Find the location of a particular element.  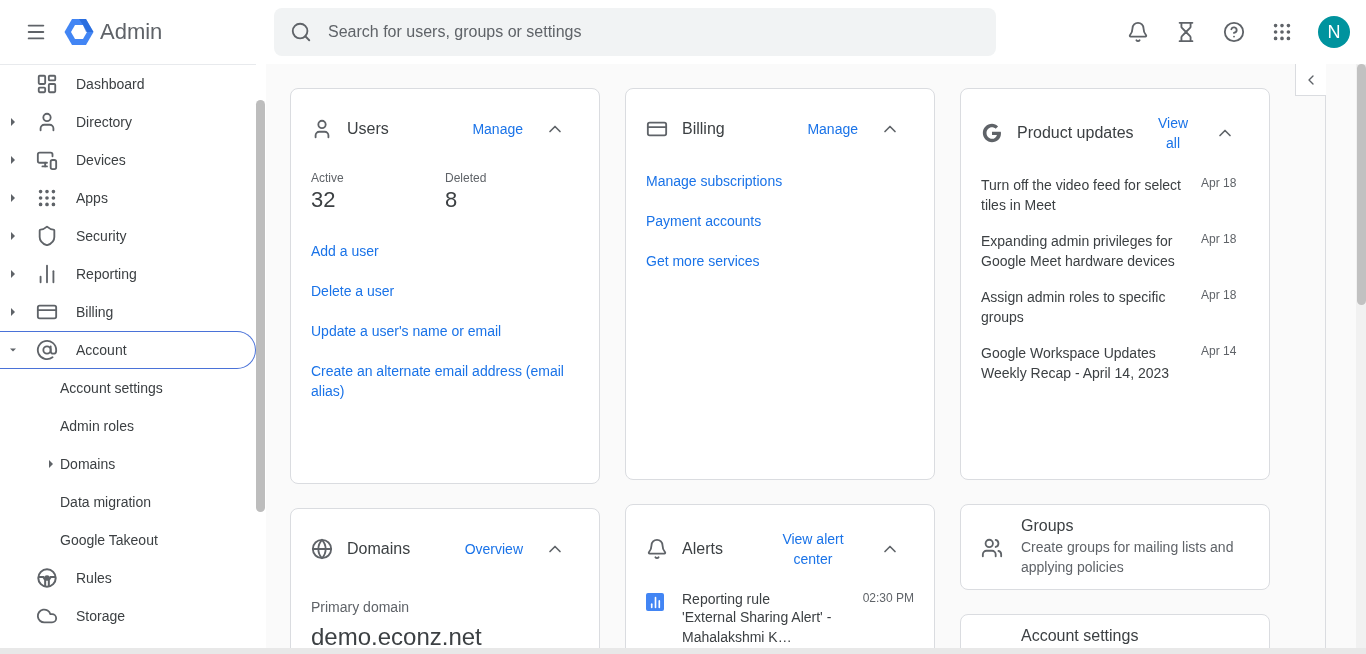

card-title: Domains is located at coordinates (379, 549).